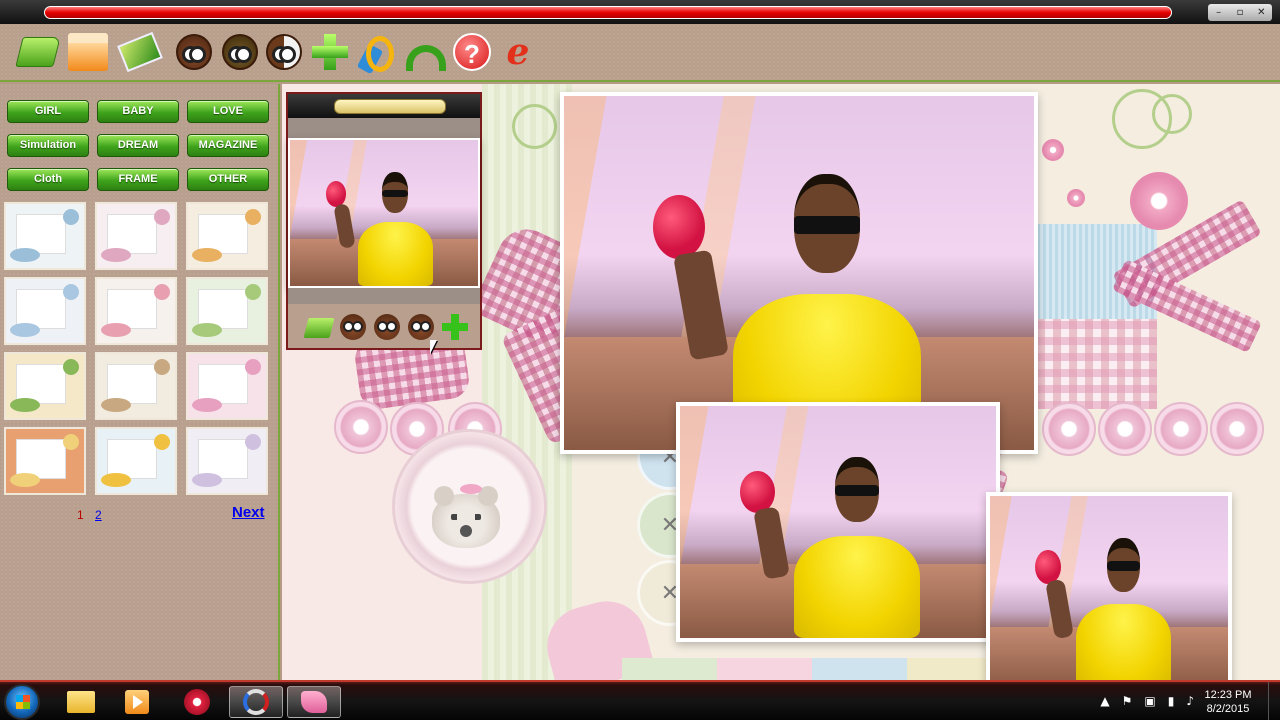  Describe the element at coordinates (48, 179) in the screenshot. I see `category-button-cloth: Cloth` at that location.